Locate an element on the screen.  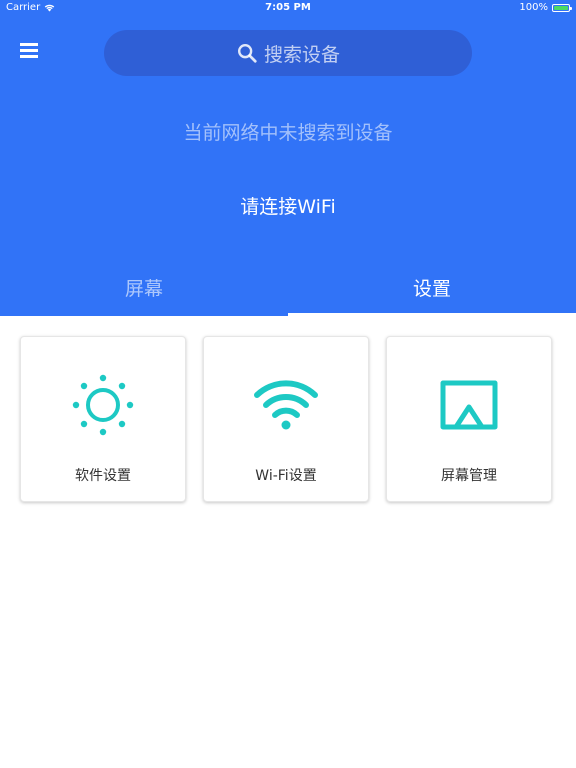
card-screen-management: 屏幕管理 is located at coordinates (469, 419).